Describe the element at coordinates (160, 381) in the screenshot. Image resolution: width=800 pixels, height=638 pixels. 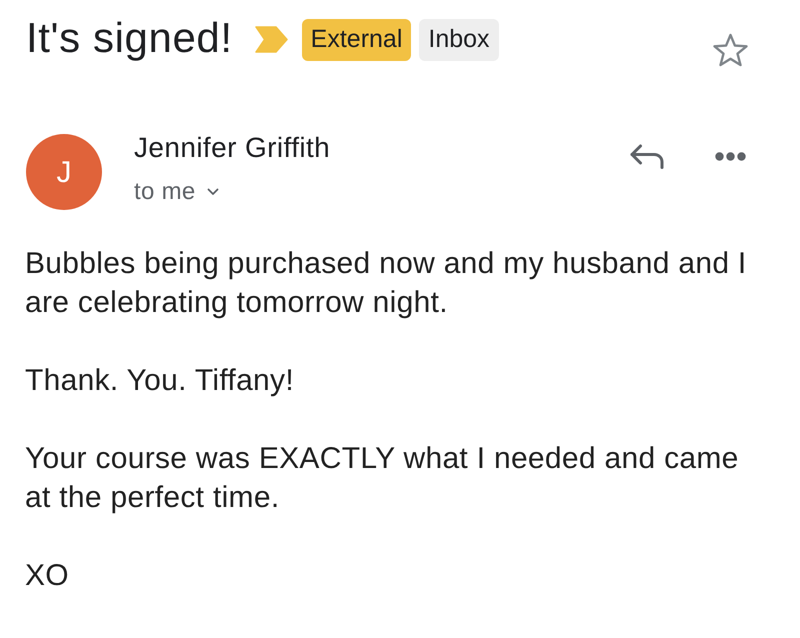
I see `message-paragraph: Thank. You. Tiffany!` at that location.